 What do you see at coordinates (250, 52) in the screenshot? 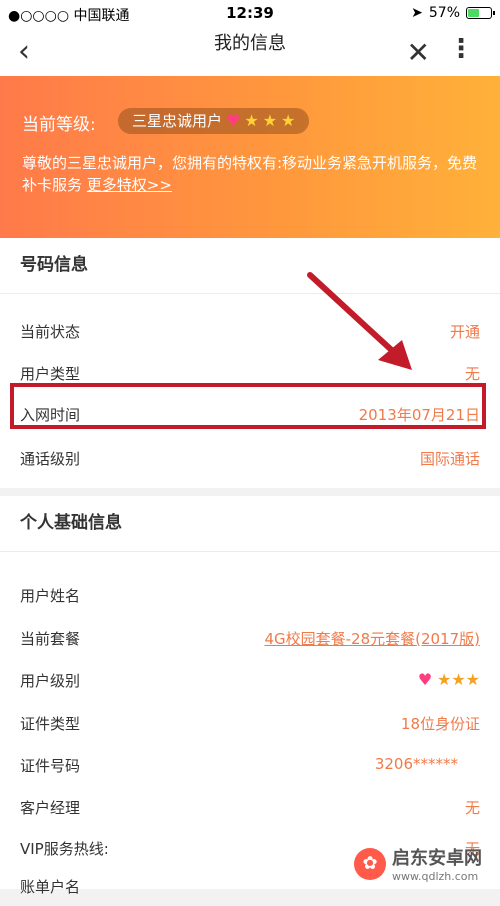
I see `navigation-bar: ‹ 我的信息 ✕ ⋮` at bounding box center [250, 52].